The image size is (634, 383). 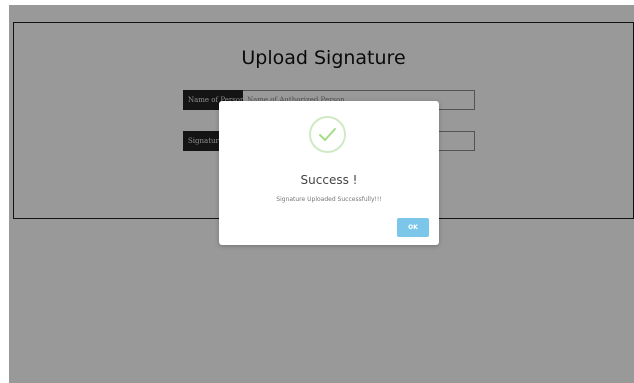 I want to click on success-check-icon, so click(x=327, y=134).